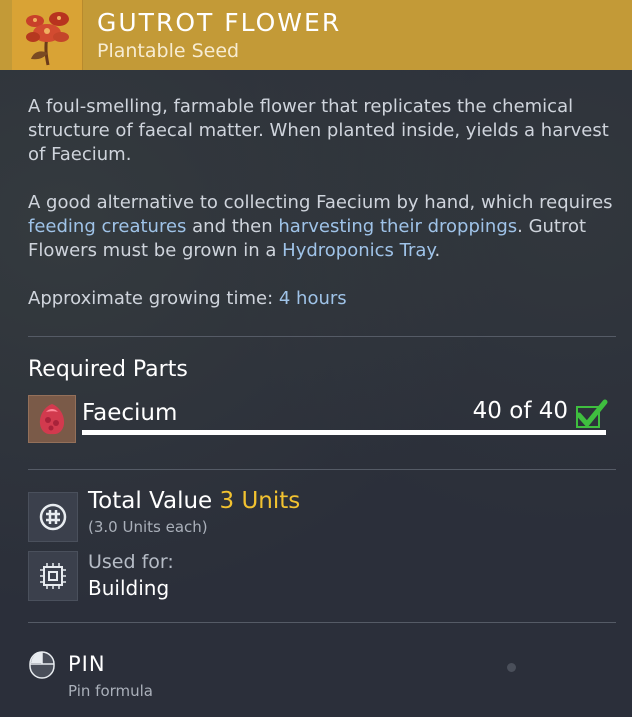 The height and width of the screenshot is (717, 632). I want to click on growing-time-value: 4 hours, so click(312, 298).